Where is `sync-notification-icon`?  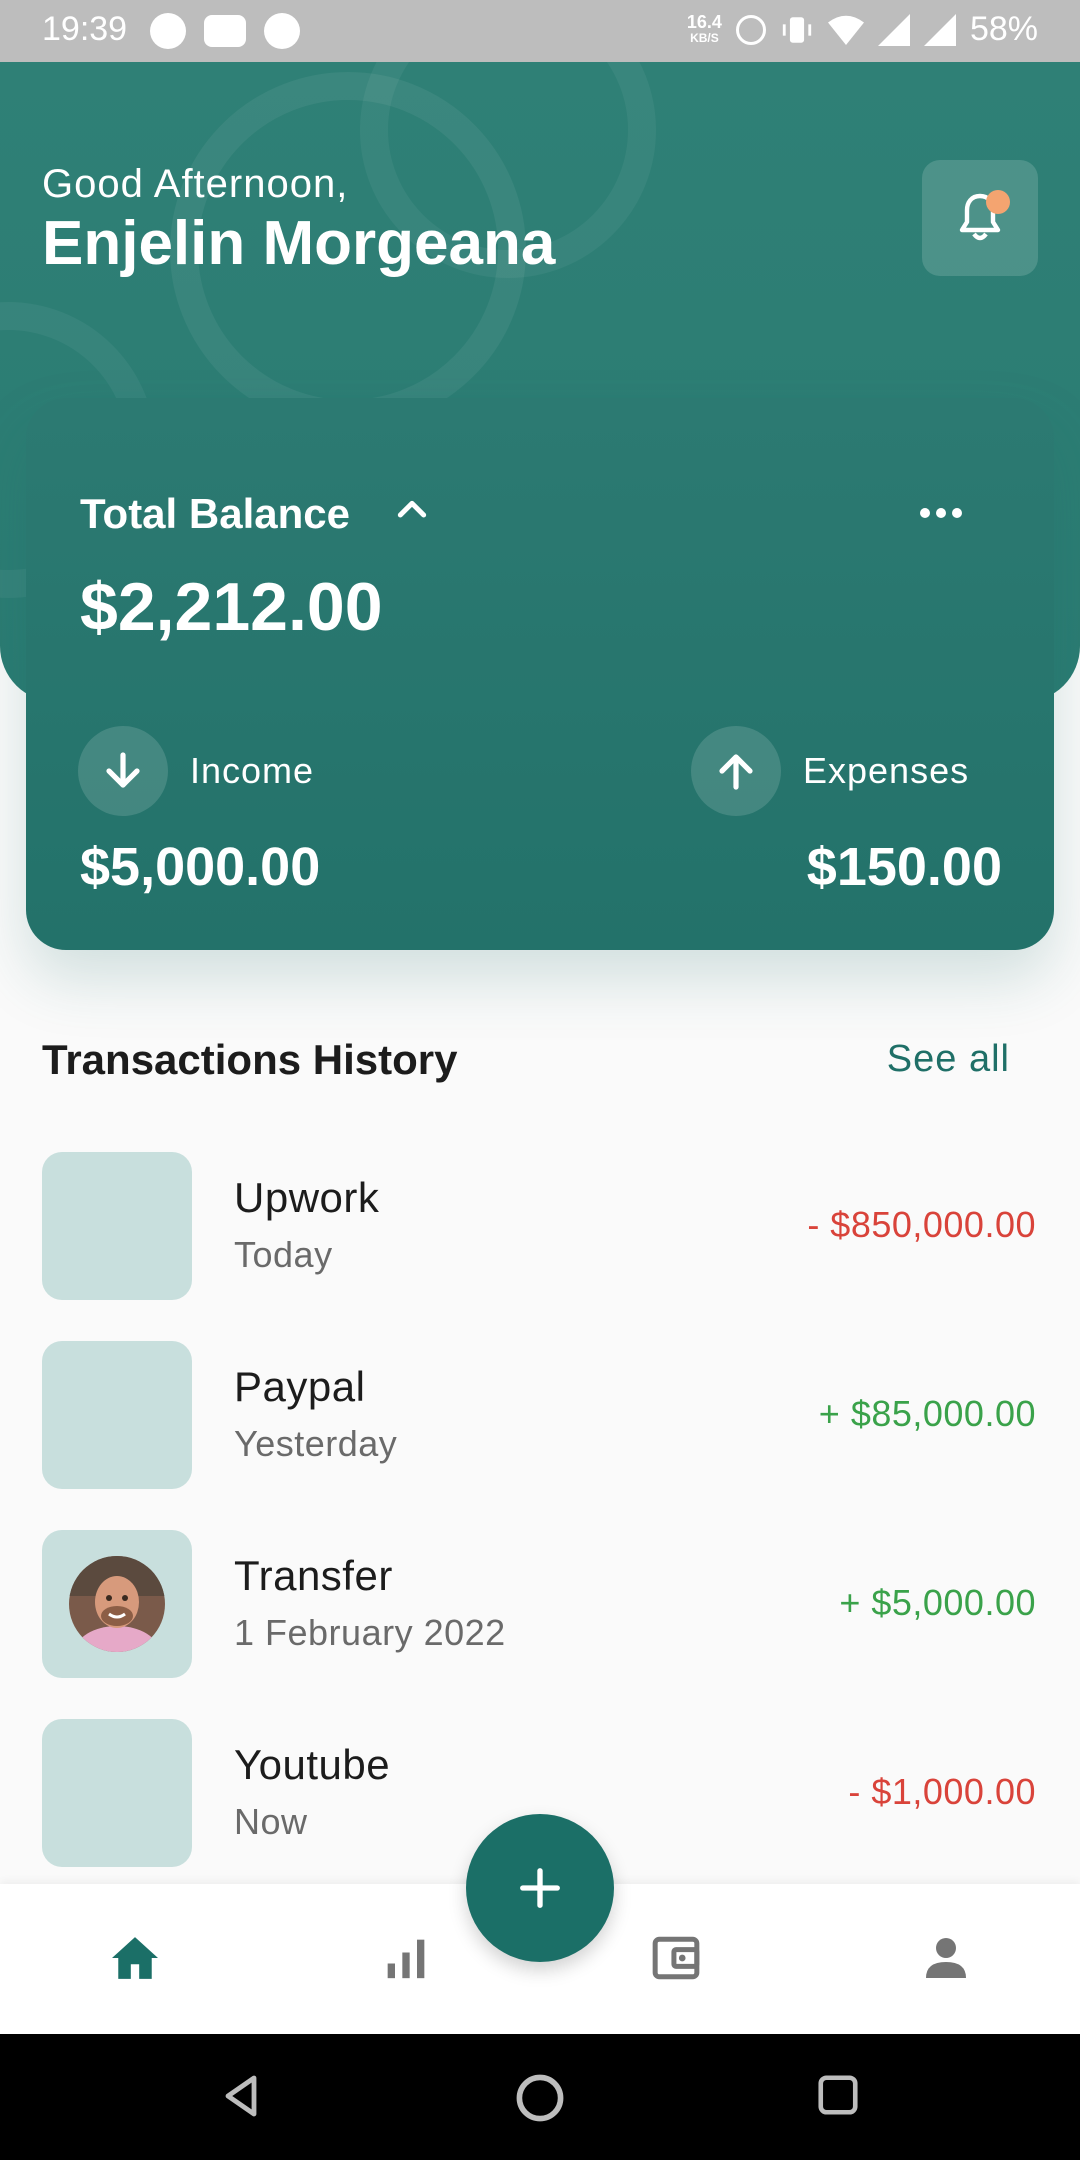
sync-notification-icon is located at coordinates (282, 31).